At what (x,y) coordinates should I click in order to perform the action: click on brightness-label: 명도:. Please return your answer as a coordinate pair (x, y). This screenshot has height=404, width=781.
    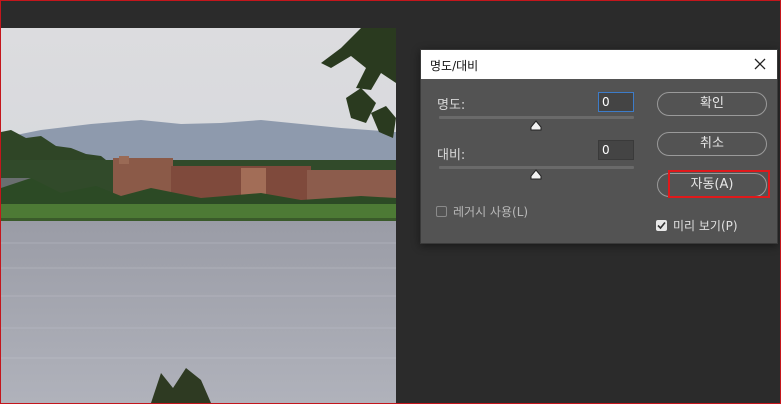
    Looking at the image, I should click on (451, 105).